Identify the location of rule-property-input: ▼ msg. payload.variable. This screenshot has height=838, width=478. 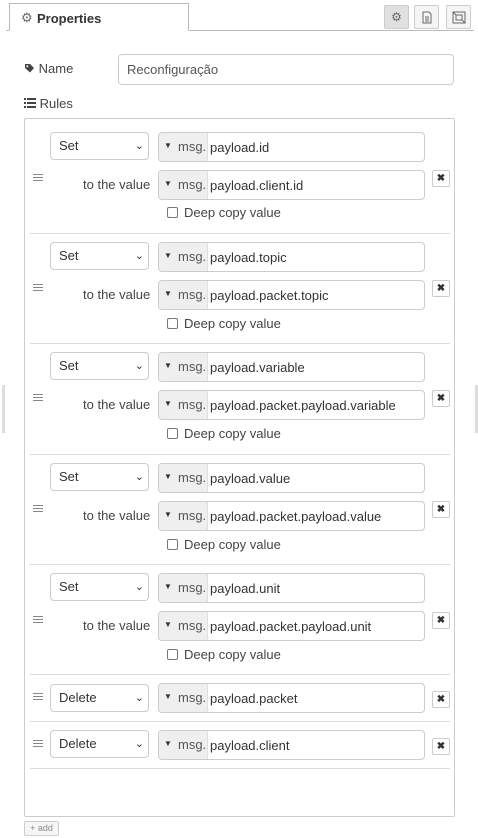
(291, 367).